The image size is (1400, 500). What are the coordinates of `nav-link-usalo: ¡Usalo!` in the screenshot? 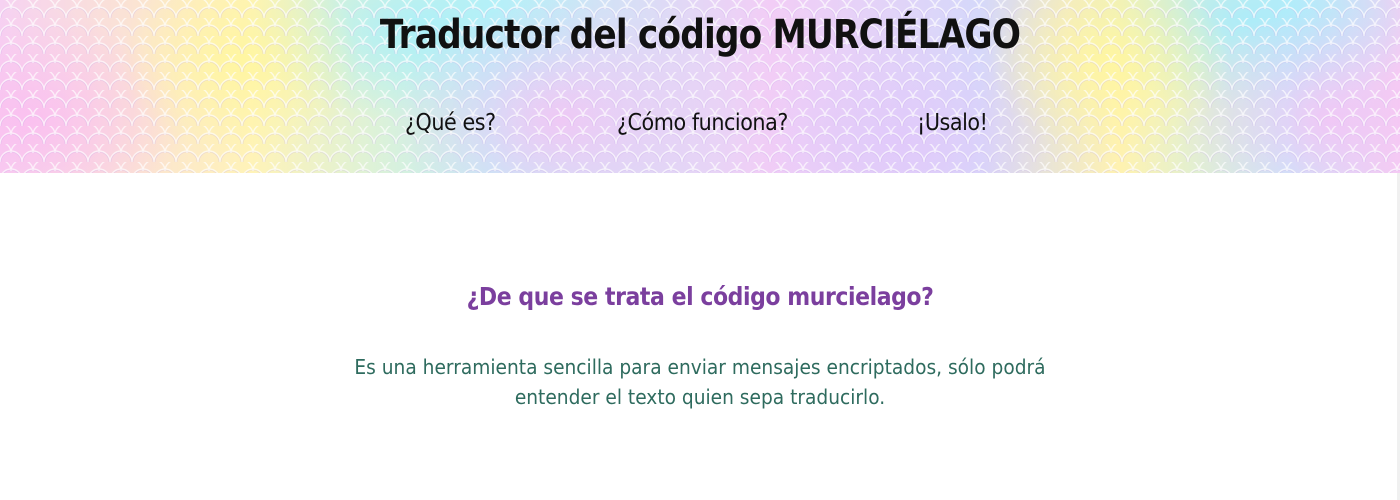 It's located at (952, 123).